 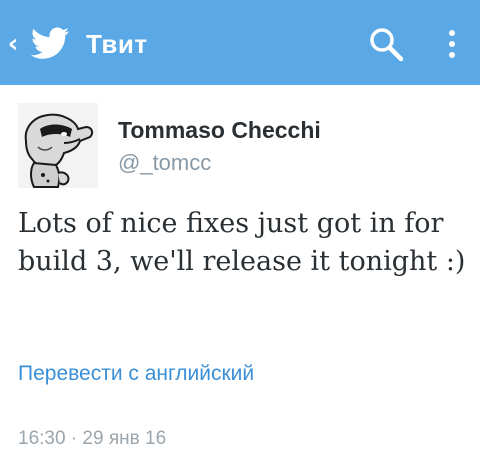 What do you see at coordinates (136, 374) in the screenshot?
I see `translate-link: Перевести с английский` at bounding box center [136, 374].